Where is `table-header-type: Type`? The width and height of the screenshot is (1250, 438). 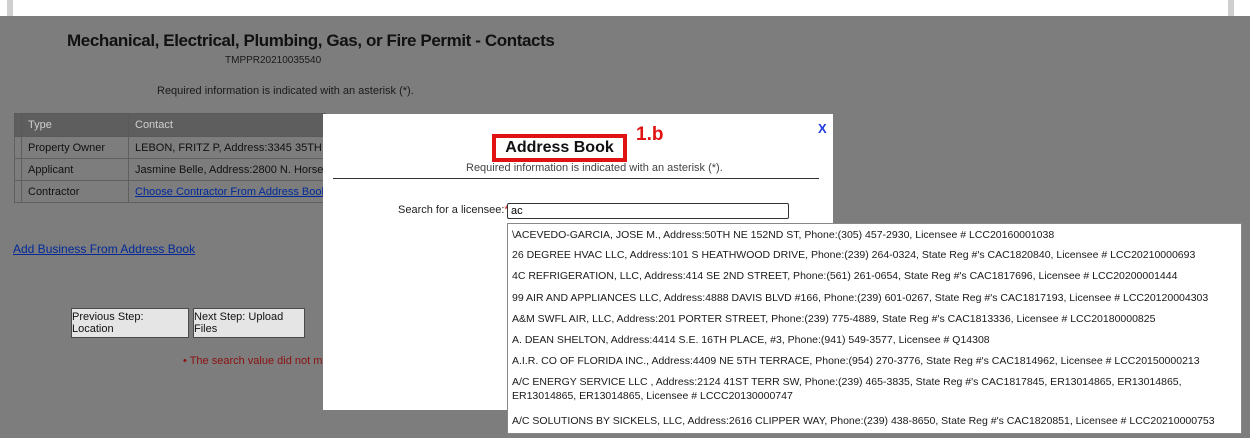
table-header-type: Type is located at coordinates (75, 125).